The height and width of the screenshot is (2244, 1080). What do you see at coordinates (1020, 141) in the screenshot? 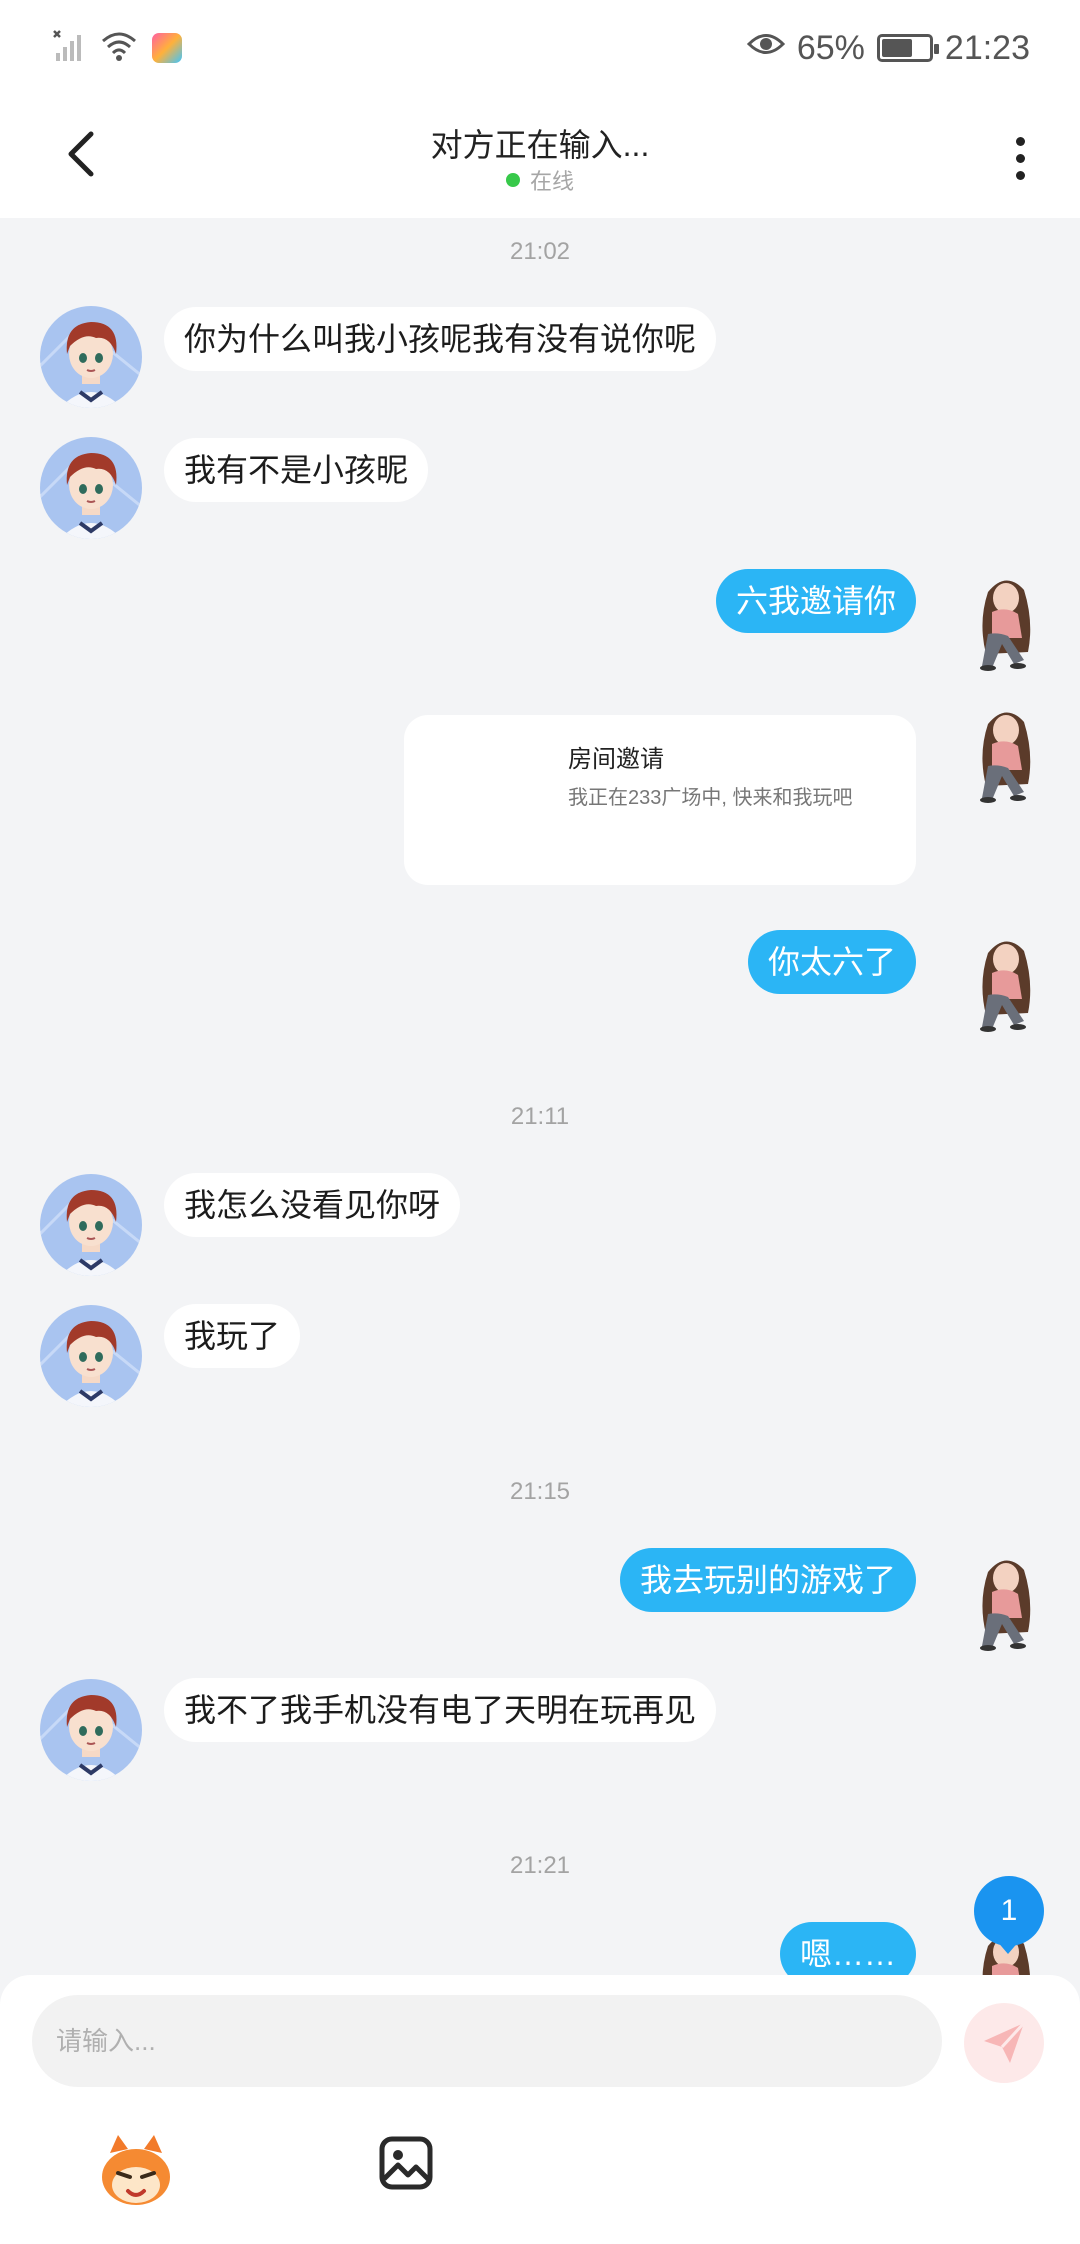
I see `more-vertical-icon` at bounding box center [1020, 141].